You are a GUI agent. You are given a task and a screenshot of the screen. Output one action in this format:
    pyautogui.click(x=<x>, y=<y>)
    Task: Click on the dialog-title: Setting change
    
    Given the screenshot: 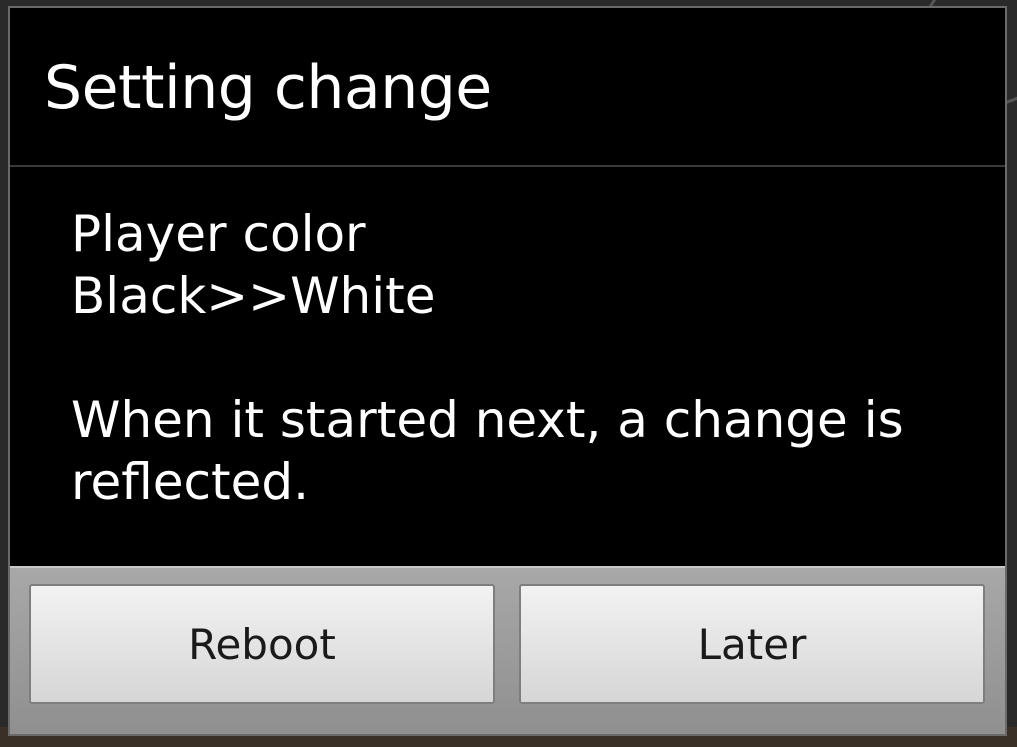 What is the action you would take?
    pyautogui.click(x=268, y=88)
    